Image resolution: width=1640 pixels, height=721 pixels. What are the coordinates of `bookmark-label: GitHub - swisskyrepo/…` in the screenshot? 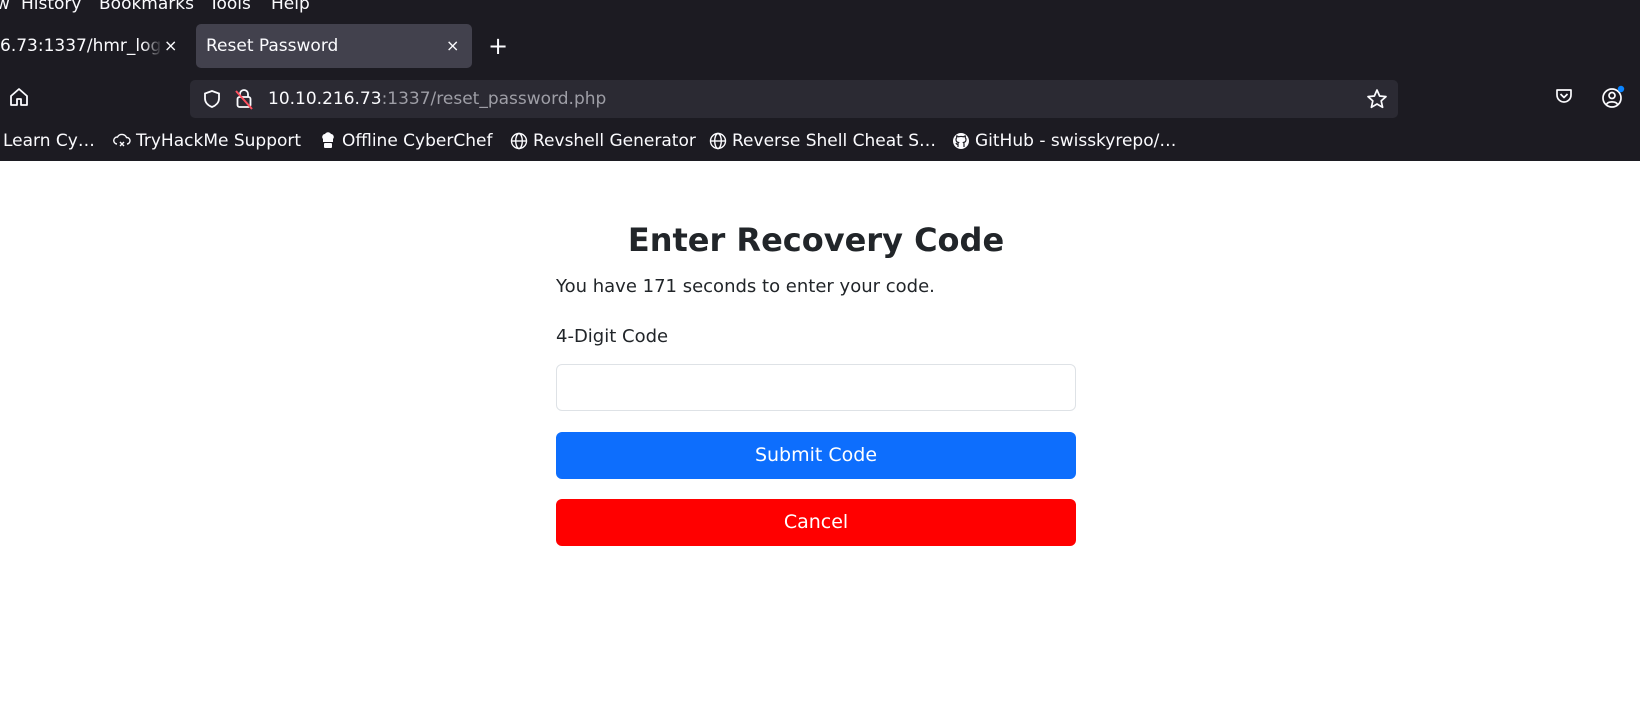 It's located at (1076, 141).